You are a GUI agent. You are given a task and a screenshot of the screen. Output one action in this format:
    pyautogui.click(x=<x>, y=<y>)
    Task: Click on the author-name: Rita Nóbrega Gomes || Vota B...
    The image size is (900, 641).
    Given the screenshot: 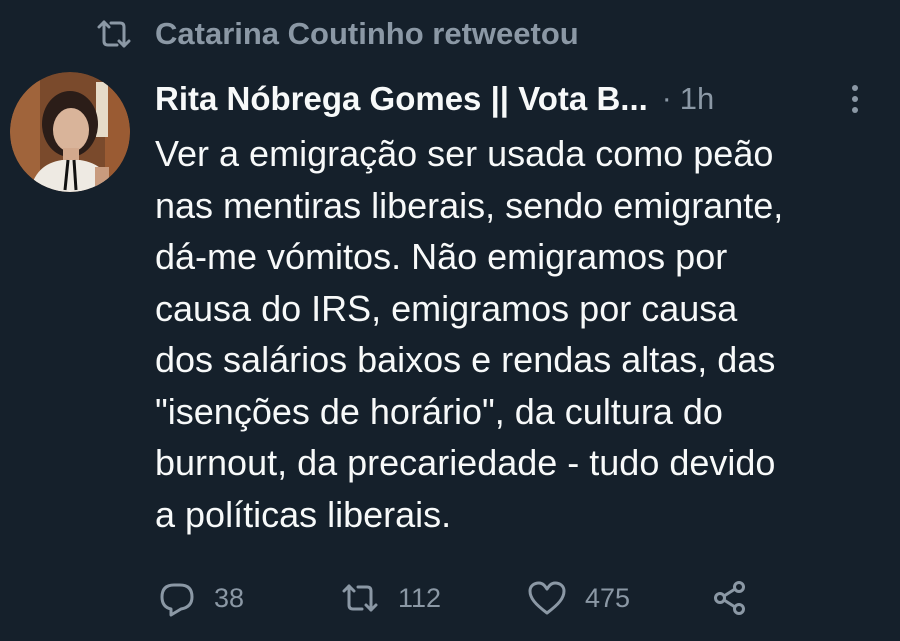 What is the action you would take?
    pyautogui.click(x=401, y=99)
    